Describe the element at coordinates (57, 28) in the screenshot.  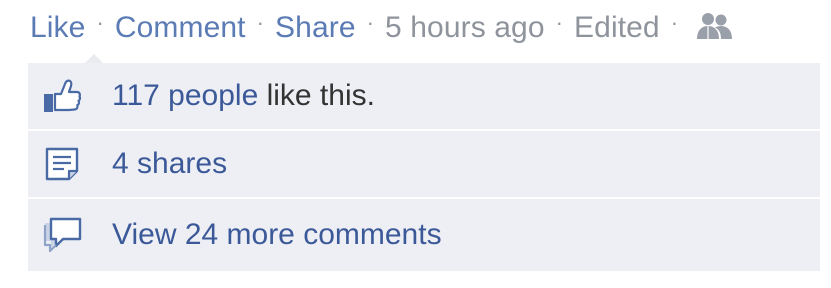
I see `like-link: Like` at that location.